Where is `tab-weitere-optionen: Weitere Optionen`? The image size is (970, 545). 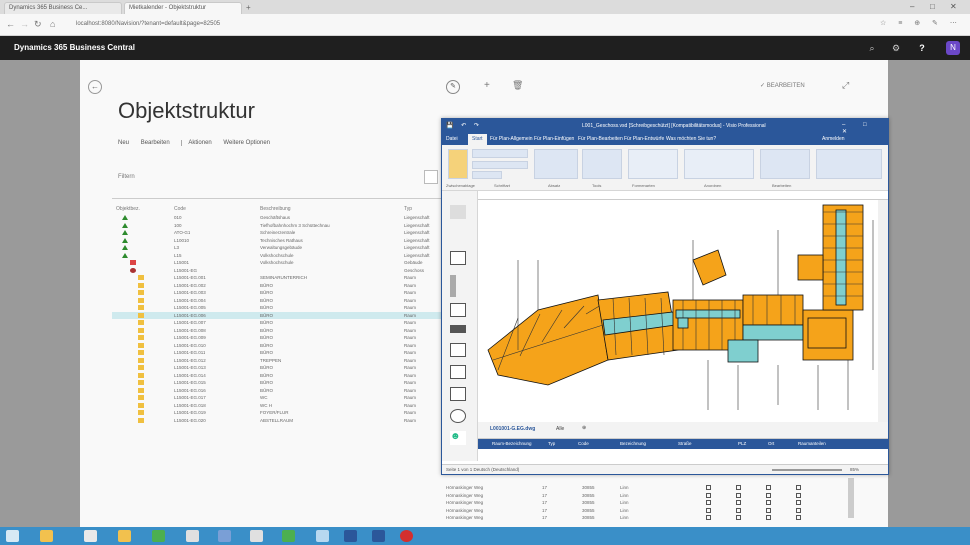
tab-weitere-optionen: Weitere Optionen is located at coordinates (246, 143).